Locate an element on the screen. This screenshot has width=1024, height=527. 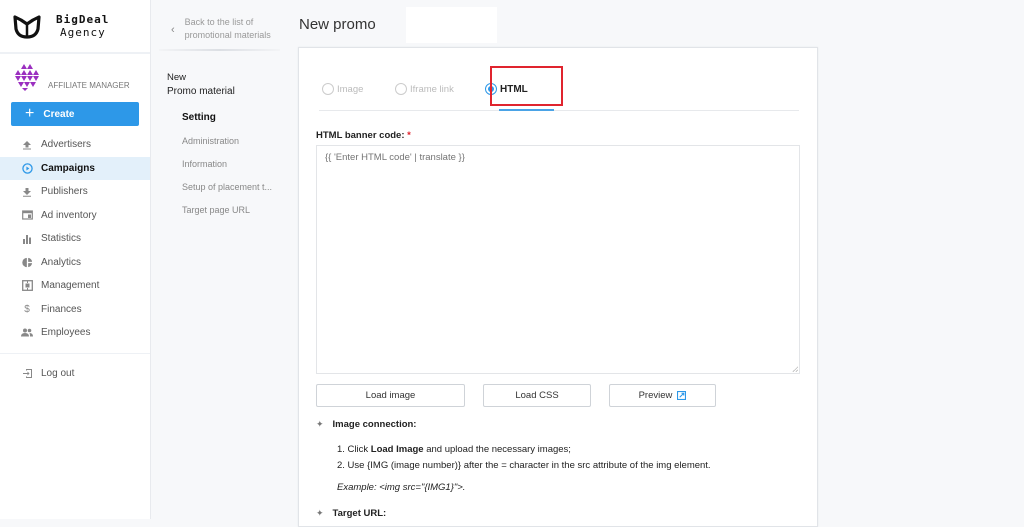
sidebar-item-ad-inventory: Ad inventory is located at coordinates (75, 216).